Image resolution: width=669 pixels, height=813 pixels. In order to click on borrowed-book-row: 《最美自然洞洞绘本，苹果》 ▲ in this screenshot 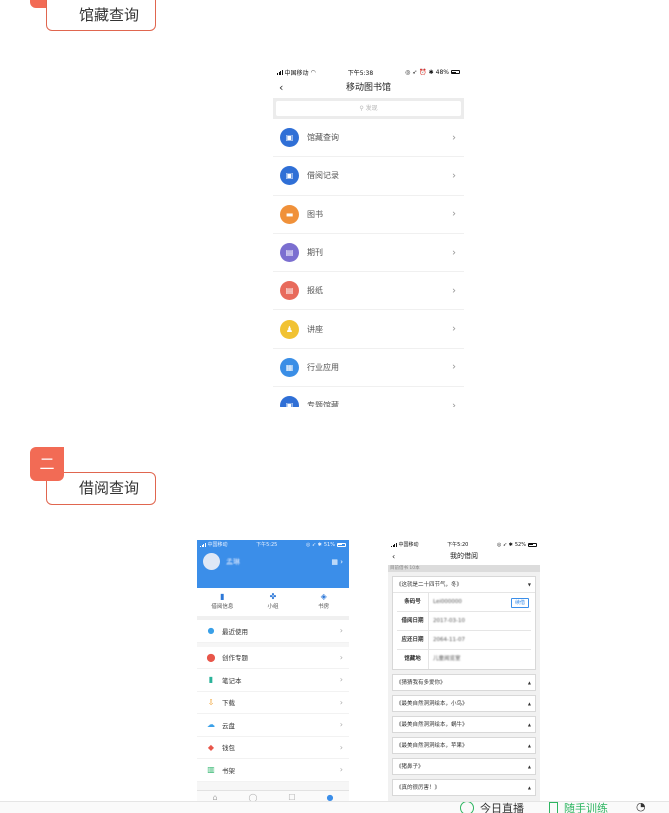, I will do `click(464, 745)`.